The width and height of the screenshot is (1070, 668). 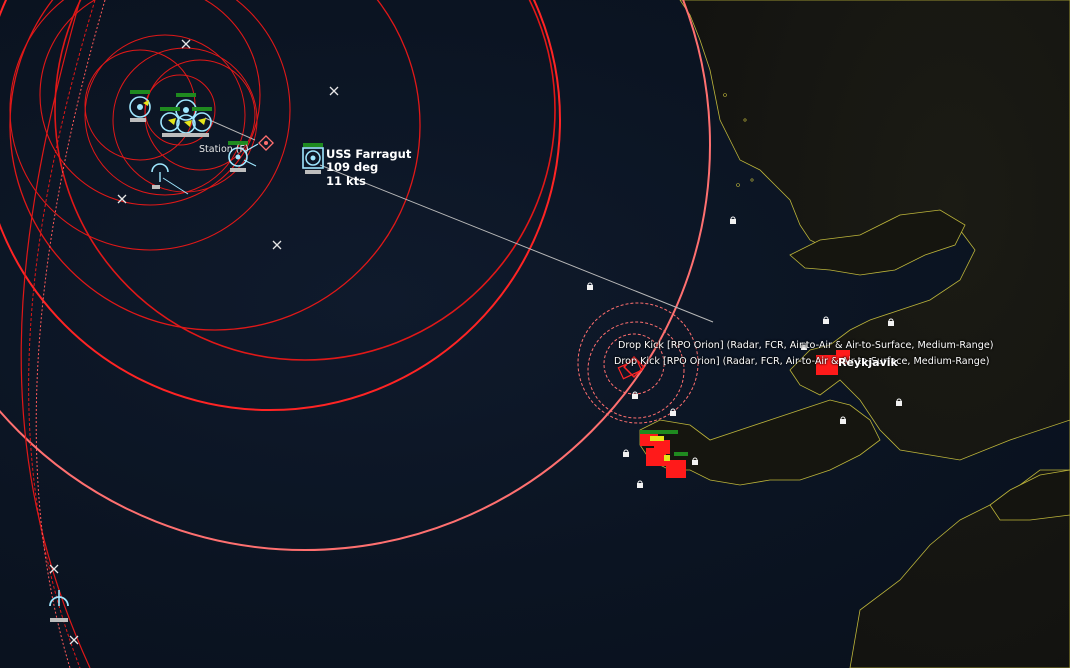 I want to click on submarine-icon, so click(x=59, y=606).